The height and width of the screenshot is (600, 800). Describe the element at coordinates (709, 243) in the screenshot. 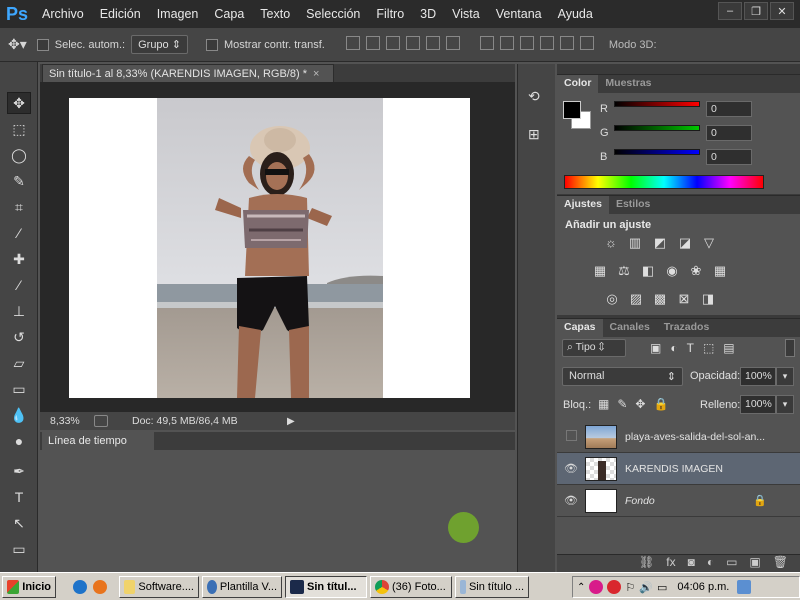

I see `vibrance-icon: ▽` at that location.